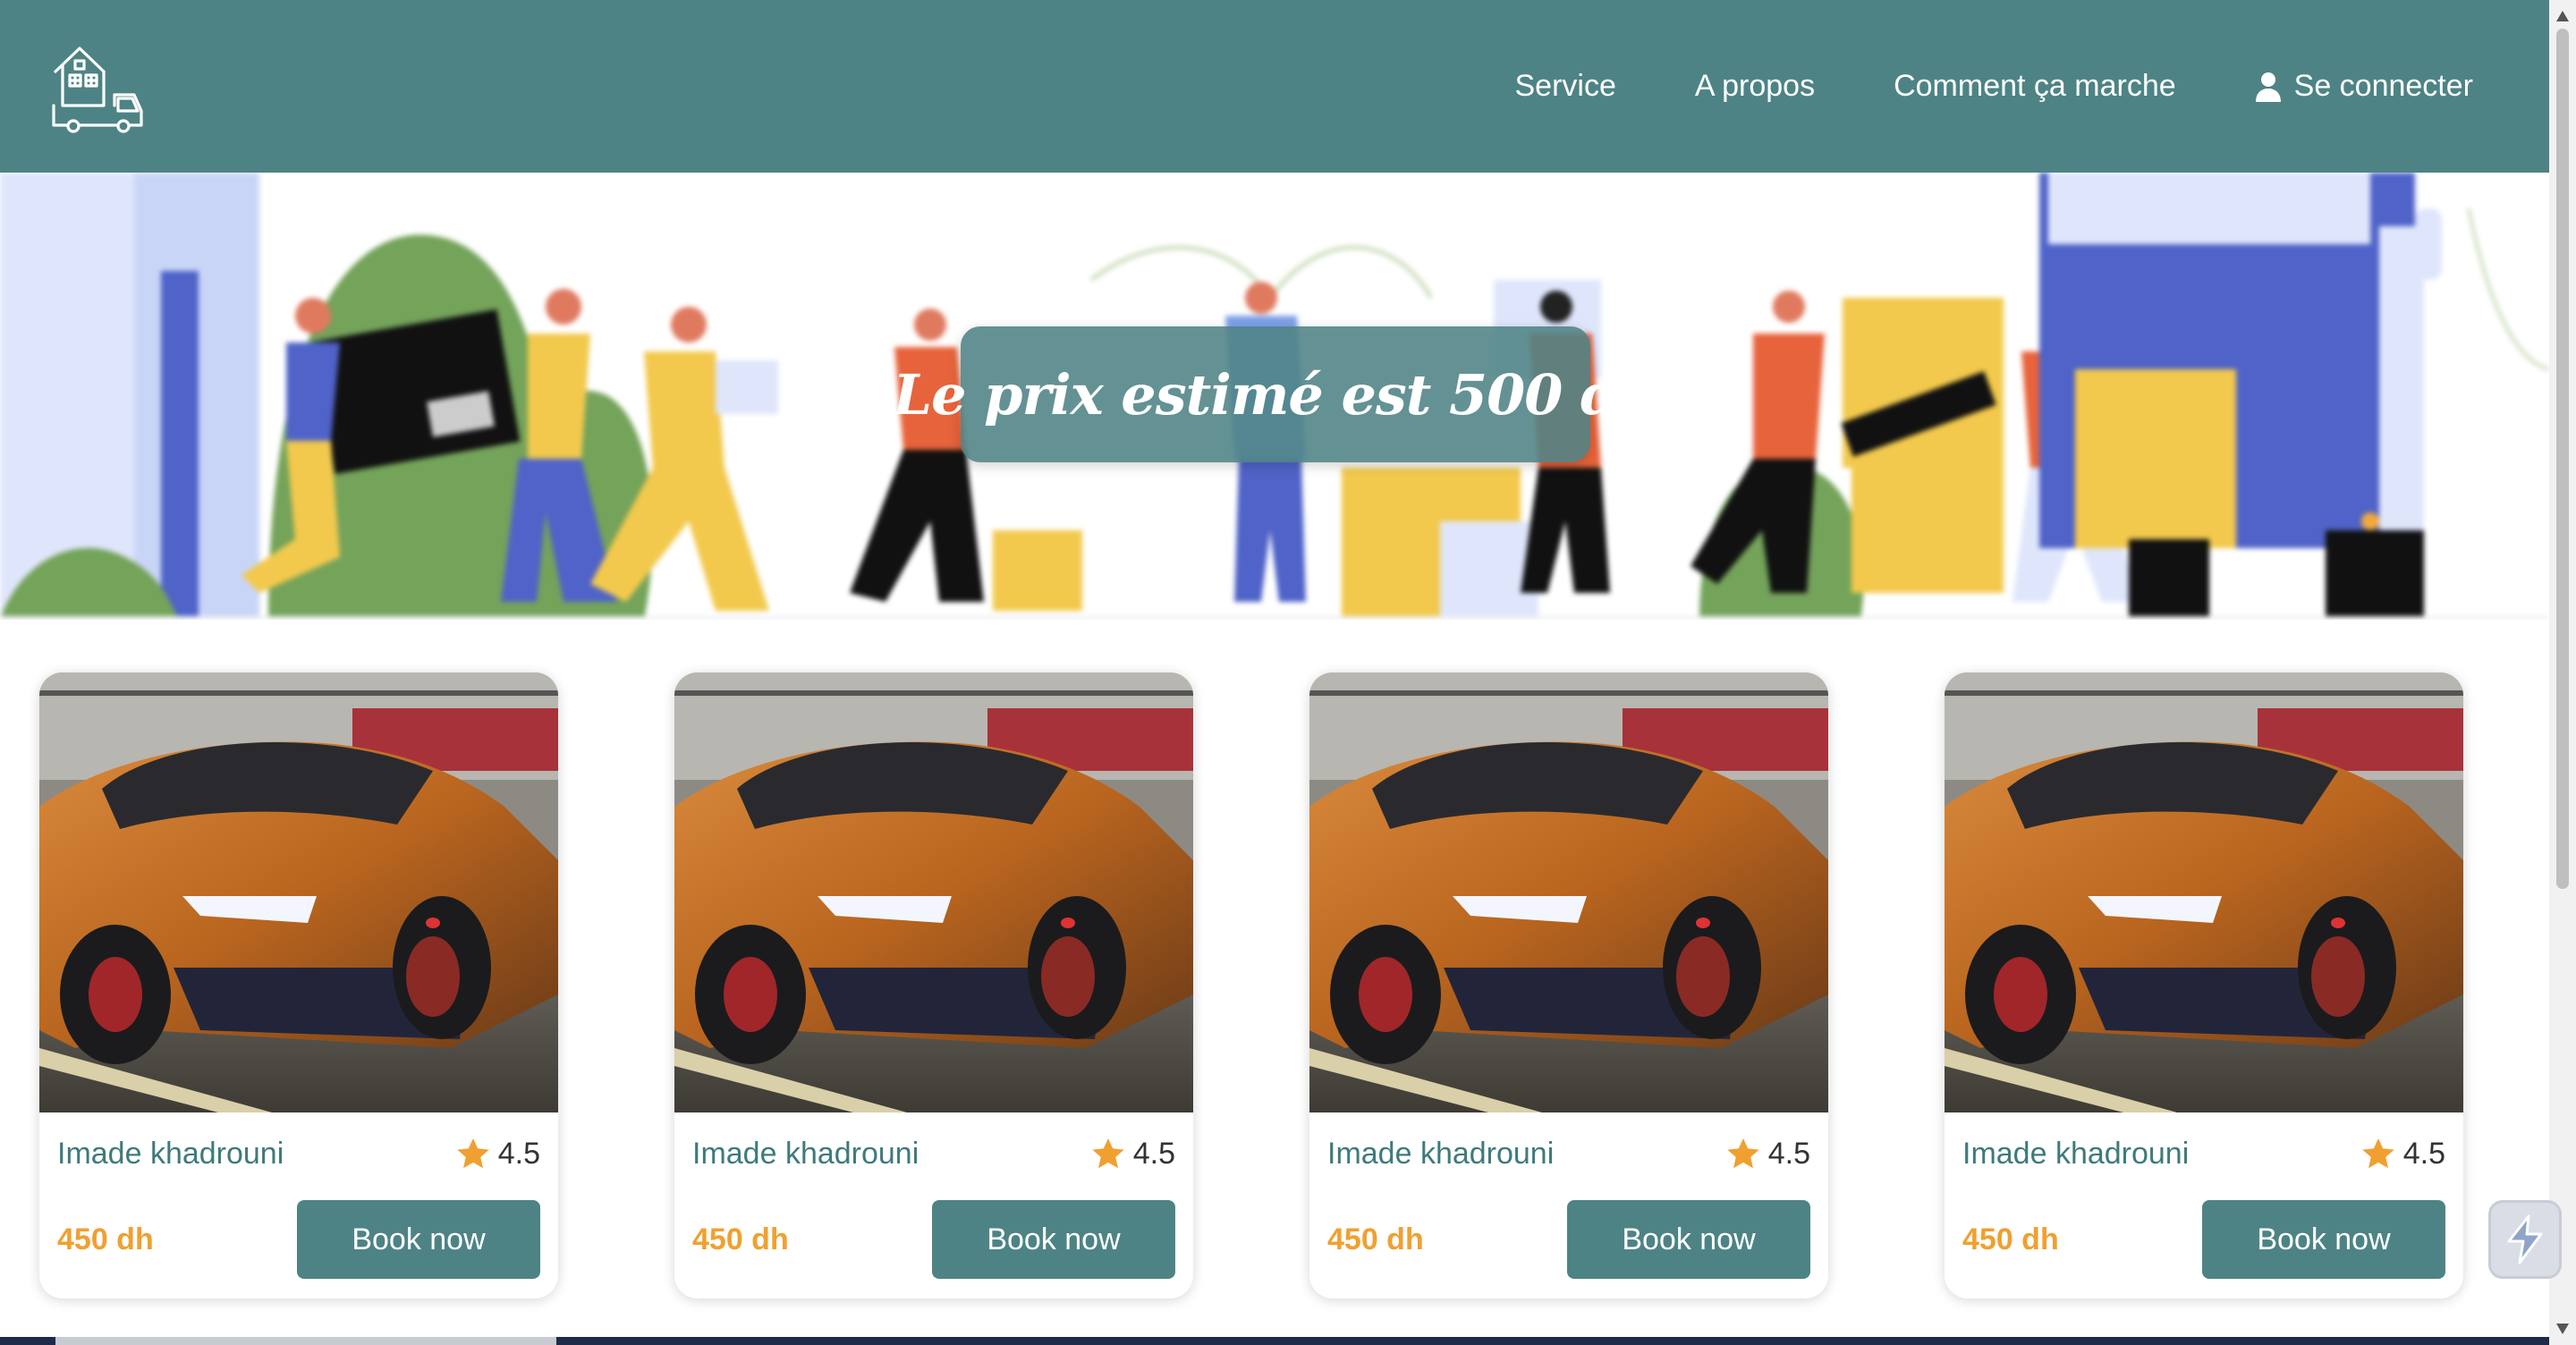 The width and height of the screenshot is (2576, 1345). Describe the element at coordinates (2562, 459) in the screenshot. I see `scrollbar-thumb` at that location.